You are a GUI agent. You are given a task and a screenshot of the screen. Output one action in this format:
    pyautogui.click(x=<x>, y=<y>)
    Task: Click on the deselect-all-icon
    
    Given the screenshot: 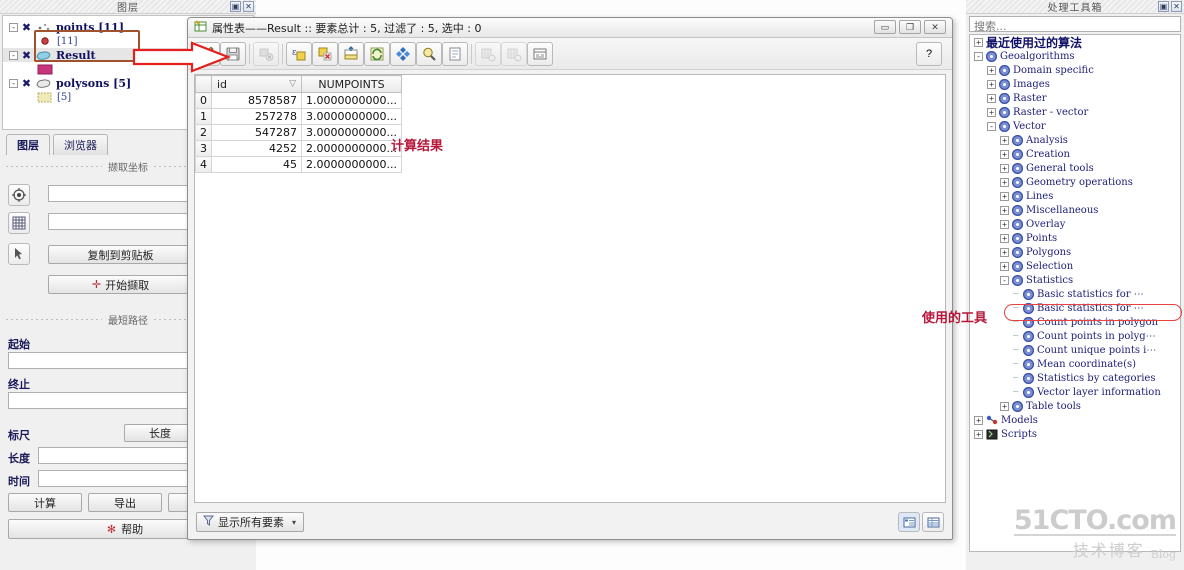 What is the action you would take?
    pyautogui.click(x=325, y=53)
    